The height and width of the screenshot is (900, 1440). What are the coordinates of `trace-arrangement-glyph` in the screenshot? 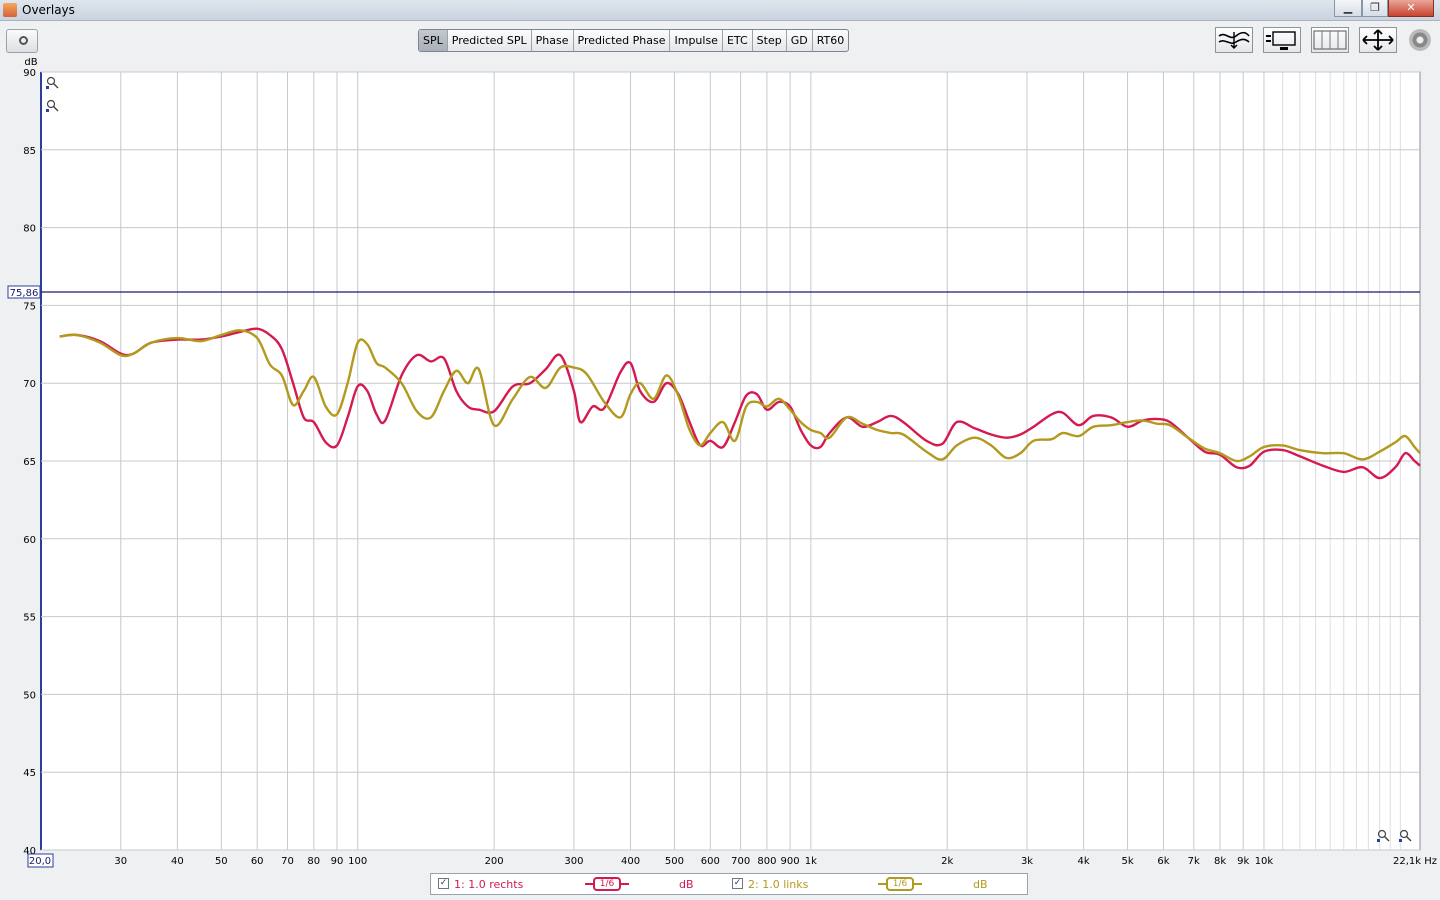 It's located at (1281, 40).